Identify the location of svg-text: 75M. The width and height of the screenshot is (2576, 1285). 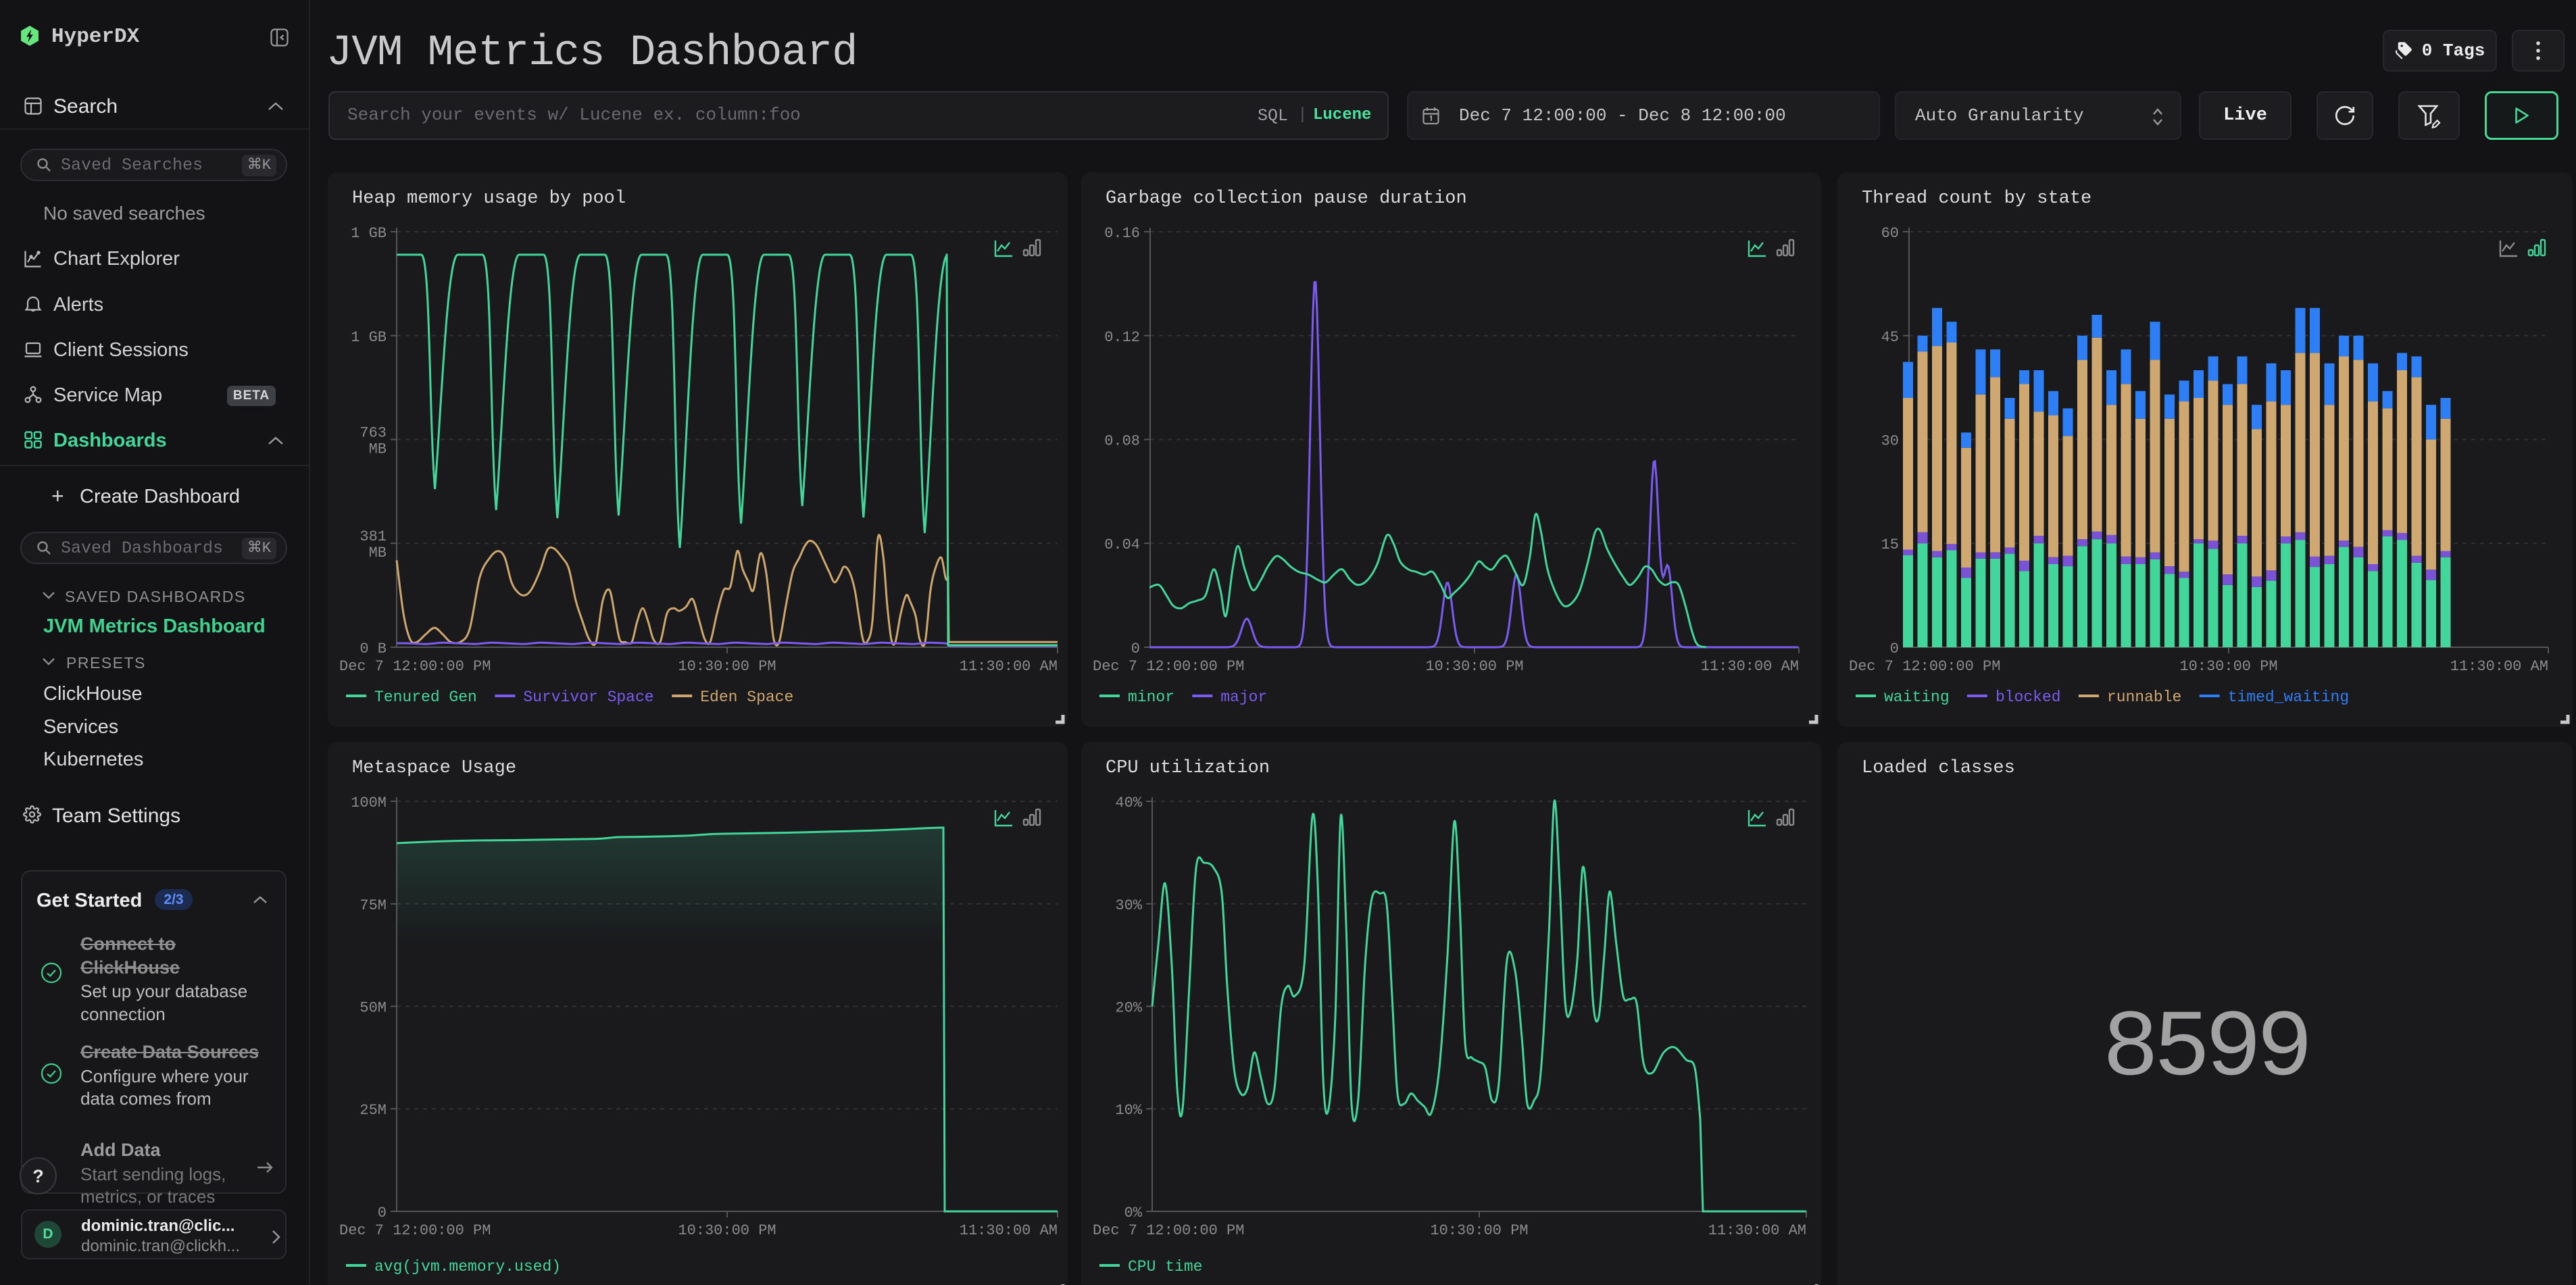
(374, 906).